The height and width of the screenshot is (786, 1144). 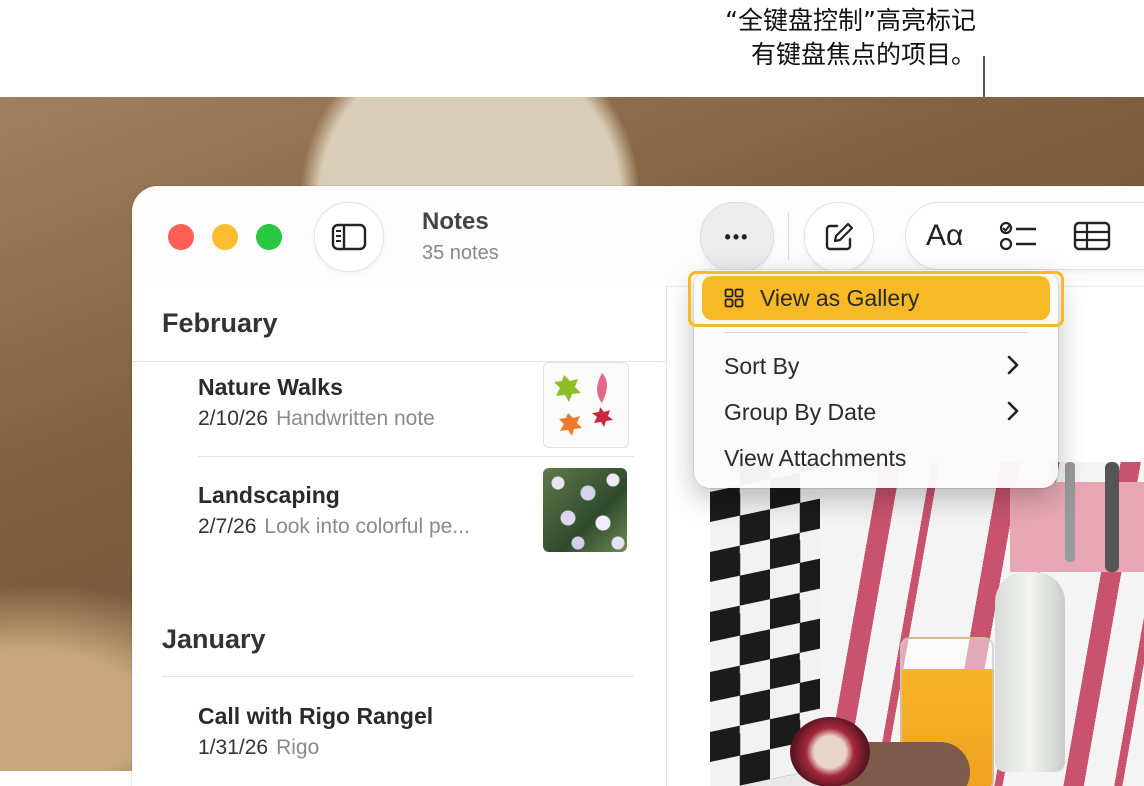 What do you see at coordinates (214, 639) in the screenshot?
I see `section-header-january: January` at bounding box center [214, 639].